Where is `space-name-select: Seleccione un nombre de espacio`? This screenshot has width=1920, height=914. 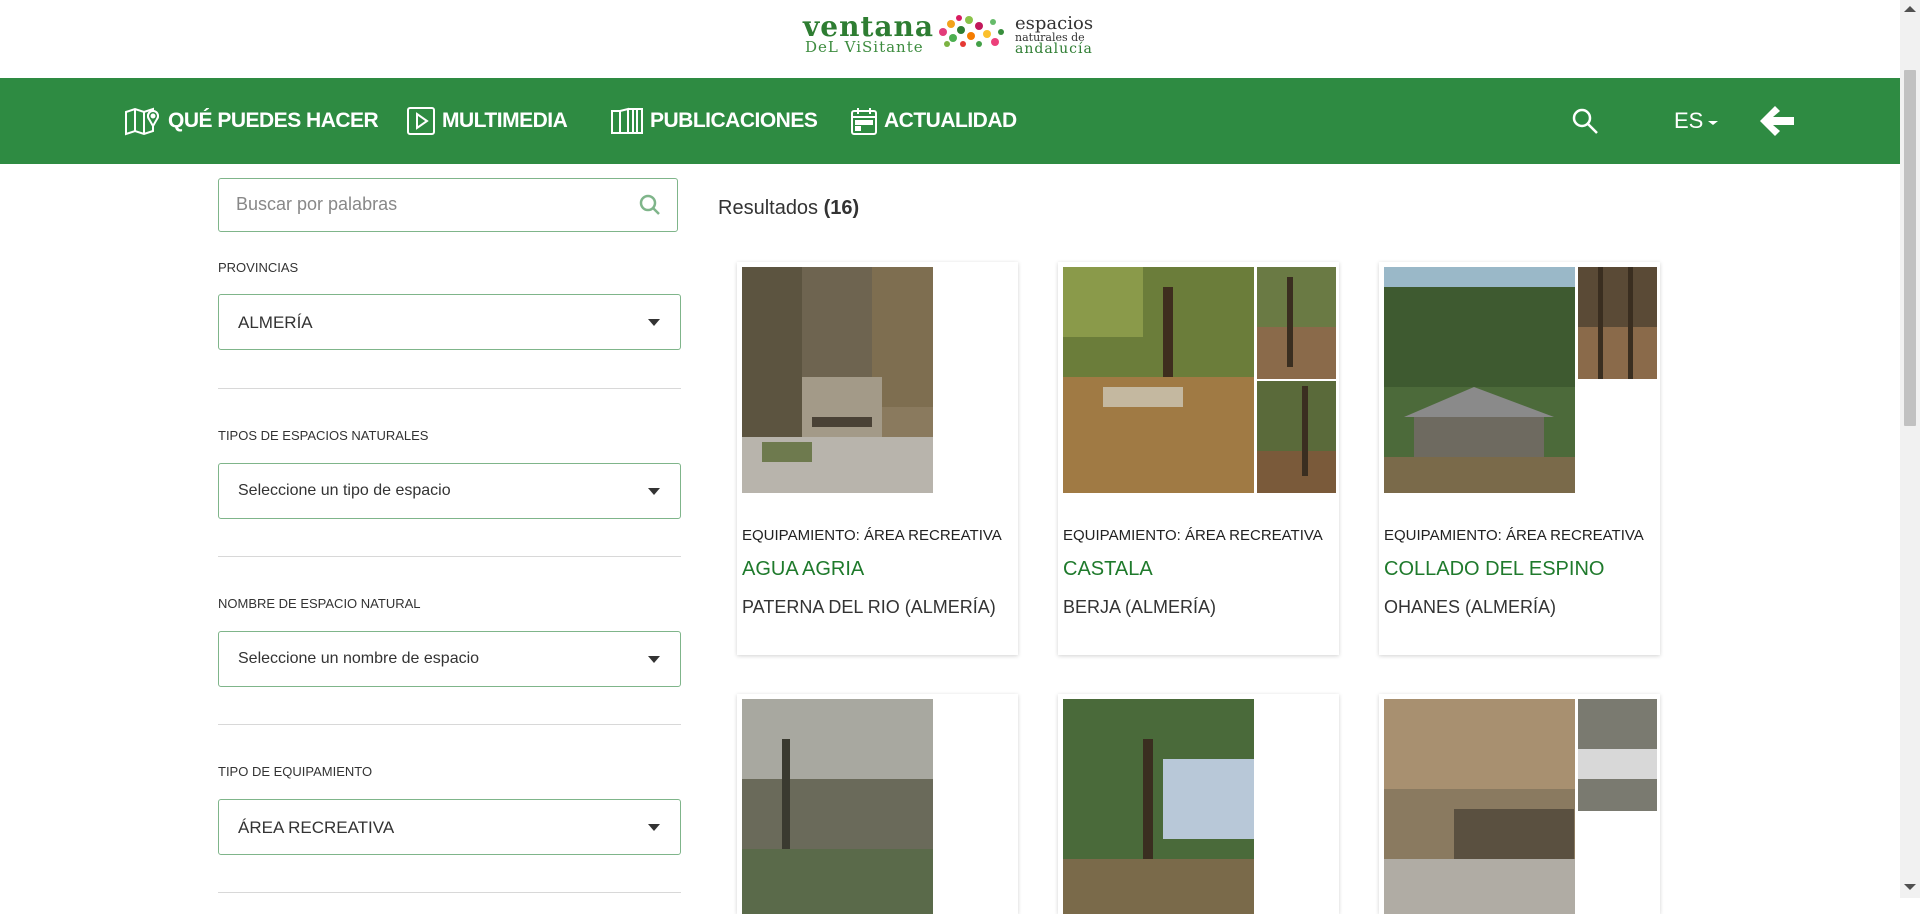
space-name-select: Seleccione un nombre de espacio is located at coordinates (449, 659).